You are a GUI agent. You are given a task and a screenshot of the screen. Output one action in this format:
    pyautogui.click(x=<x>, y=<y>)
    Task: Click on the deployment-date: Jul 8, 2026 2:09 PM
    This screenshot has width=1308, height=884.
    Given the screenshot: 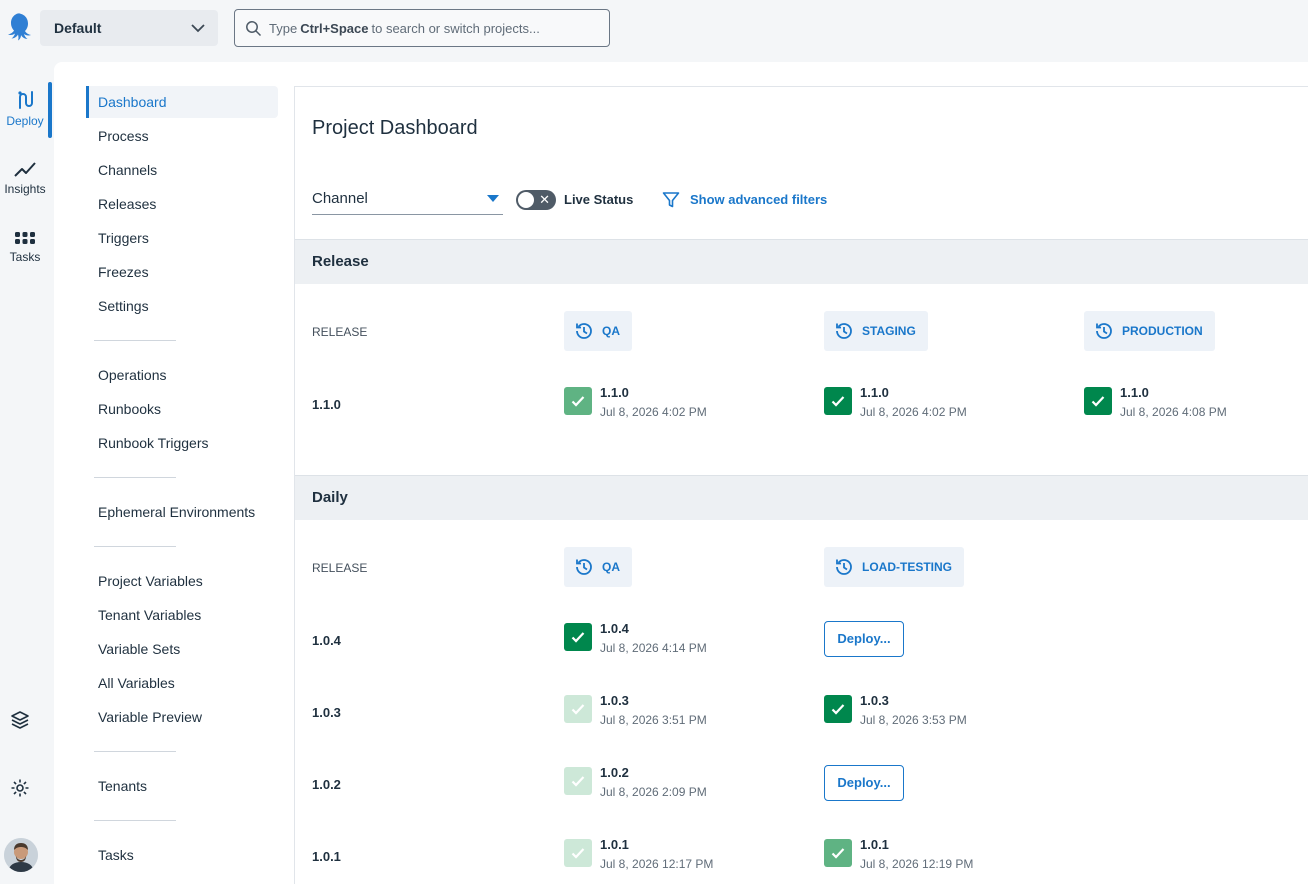 What is the action you would take?
    pyautogui.click(x=653, y=792)
    